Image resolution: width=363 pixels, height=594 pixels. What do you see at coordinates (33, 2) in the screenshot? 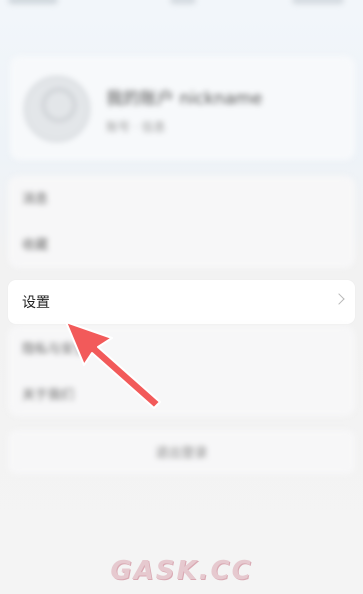
I see `status-time` at bounding box center [33, 2].